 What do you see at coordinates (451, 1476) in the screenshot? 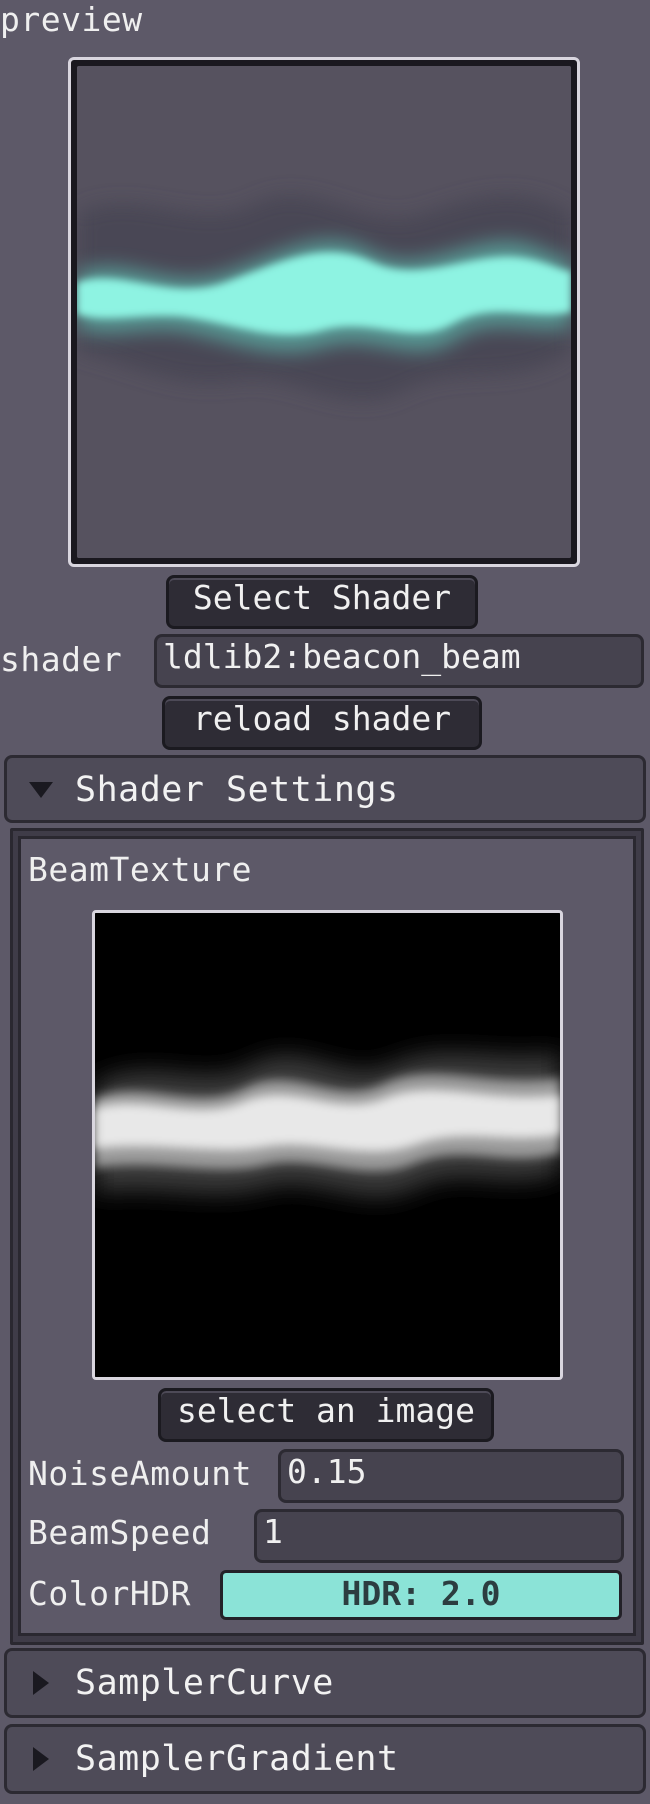
I see `noise-amount-field: 0.15` at bounding box center [451, 1476].